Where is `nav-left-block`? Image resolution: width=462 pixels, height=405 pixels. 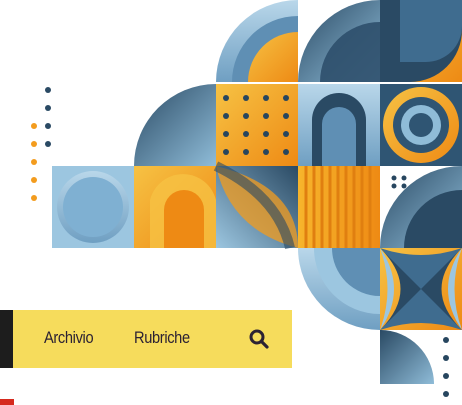
nav-left-block is located at coordinates (6, 339).